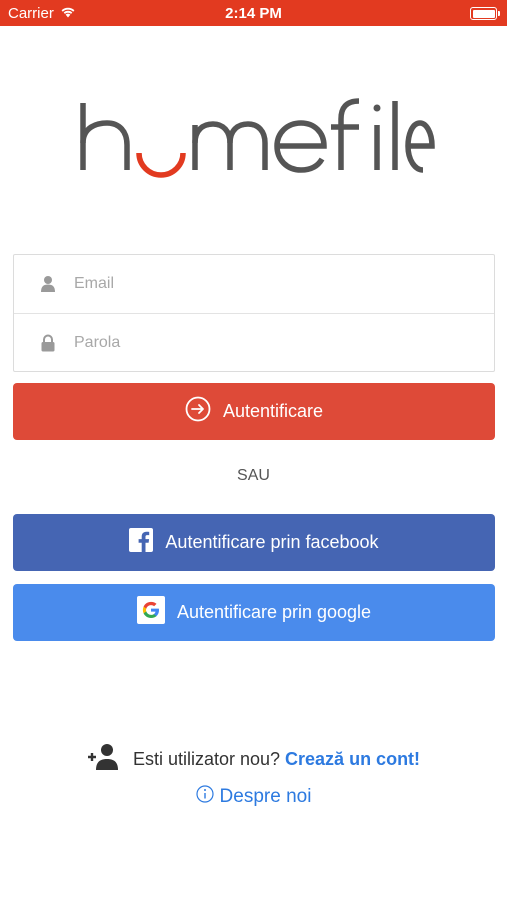 The height and width of the screenshot is (900, 507). Describe the element at coordinates (274, 342) in the screenshot. I see `password-field` at that location.